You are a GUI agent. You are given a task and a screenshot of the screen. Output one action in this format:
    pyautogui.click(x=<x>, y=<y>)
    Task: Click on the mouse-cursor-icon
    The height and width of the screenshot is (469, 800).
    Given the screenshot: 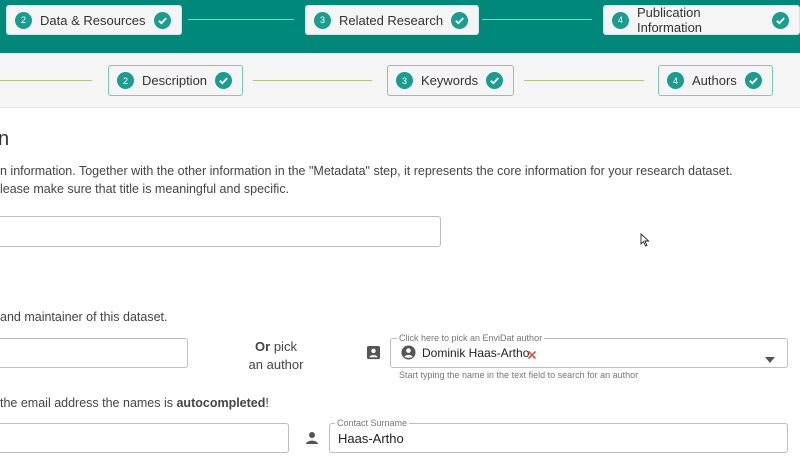 What is the action you would take?
    pyautogui.click(x=645, y=242)
    